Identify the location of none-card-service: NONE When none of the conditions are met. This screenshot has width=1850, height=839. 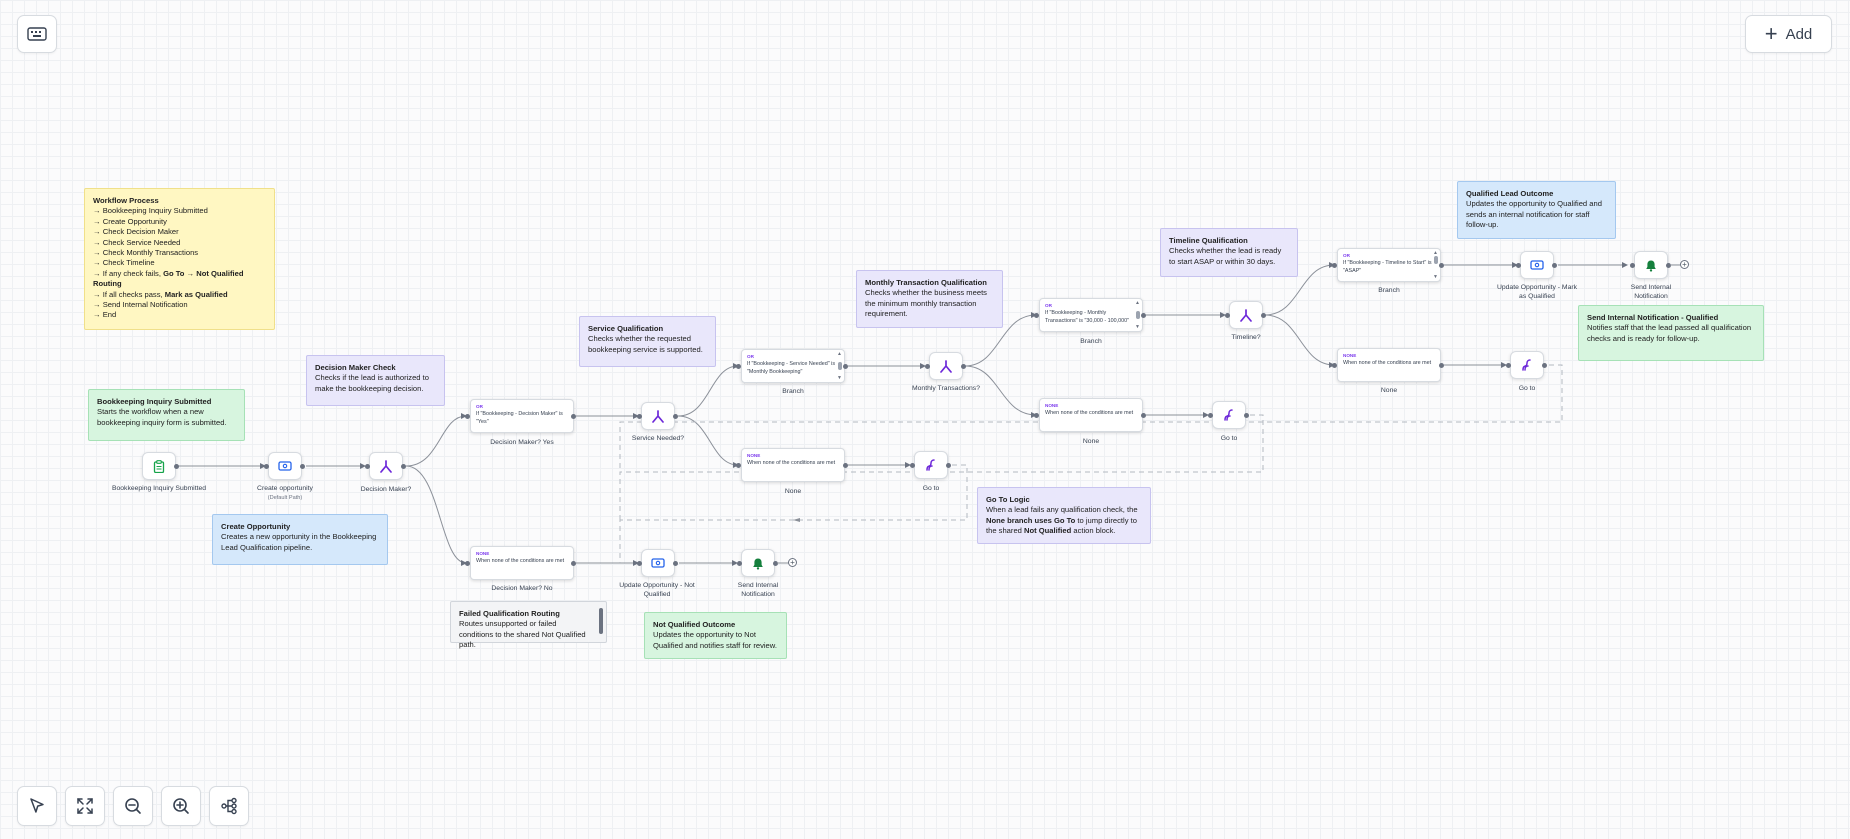
(793, 465).